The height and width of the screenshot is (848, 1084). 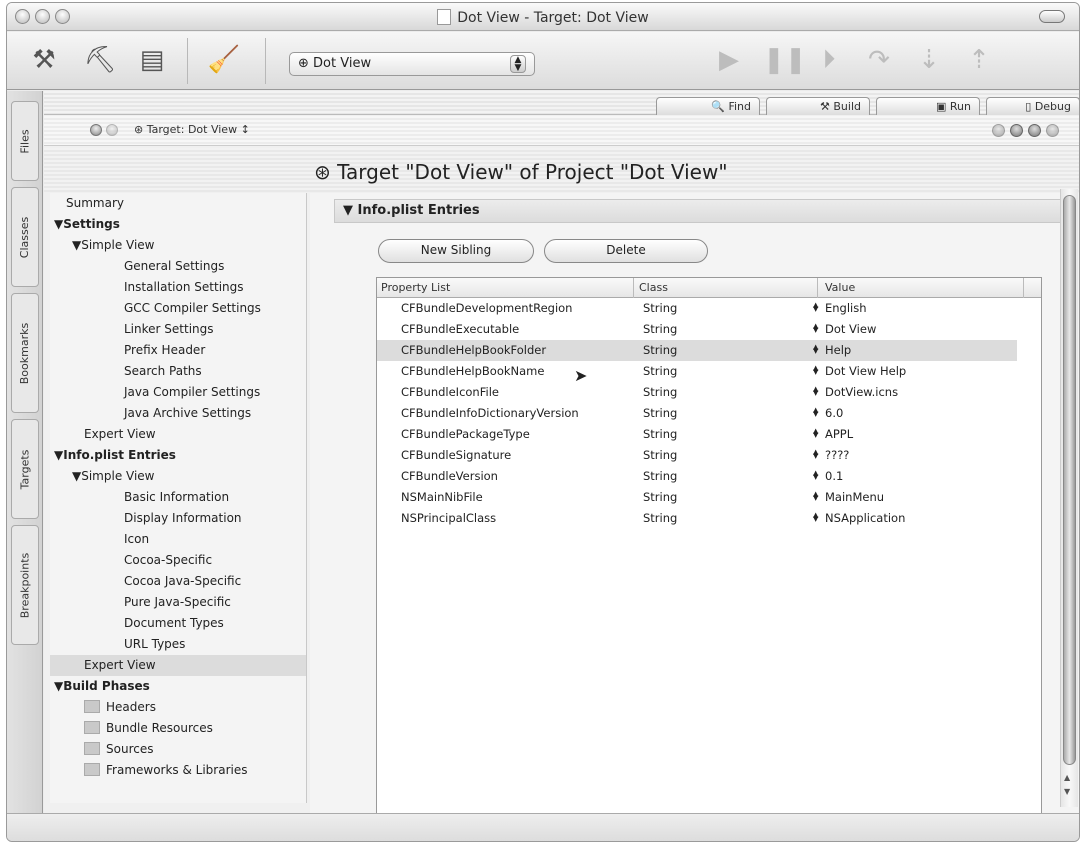 I want to click on sidebar-item: Basic Information, so click(x=178, y=497).